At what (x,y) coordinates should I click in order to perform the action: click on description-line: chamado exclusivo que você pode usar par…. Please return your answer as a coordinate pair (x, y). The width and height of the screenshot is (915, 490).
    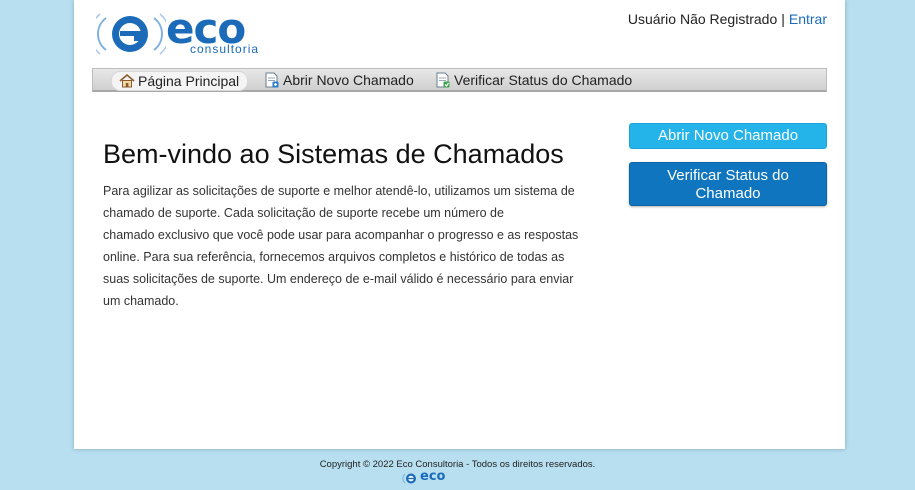
    Looking at the image, I should click on (341, 235).